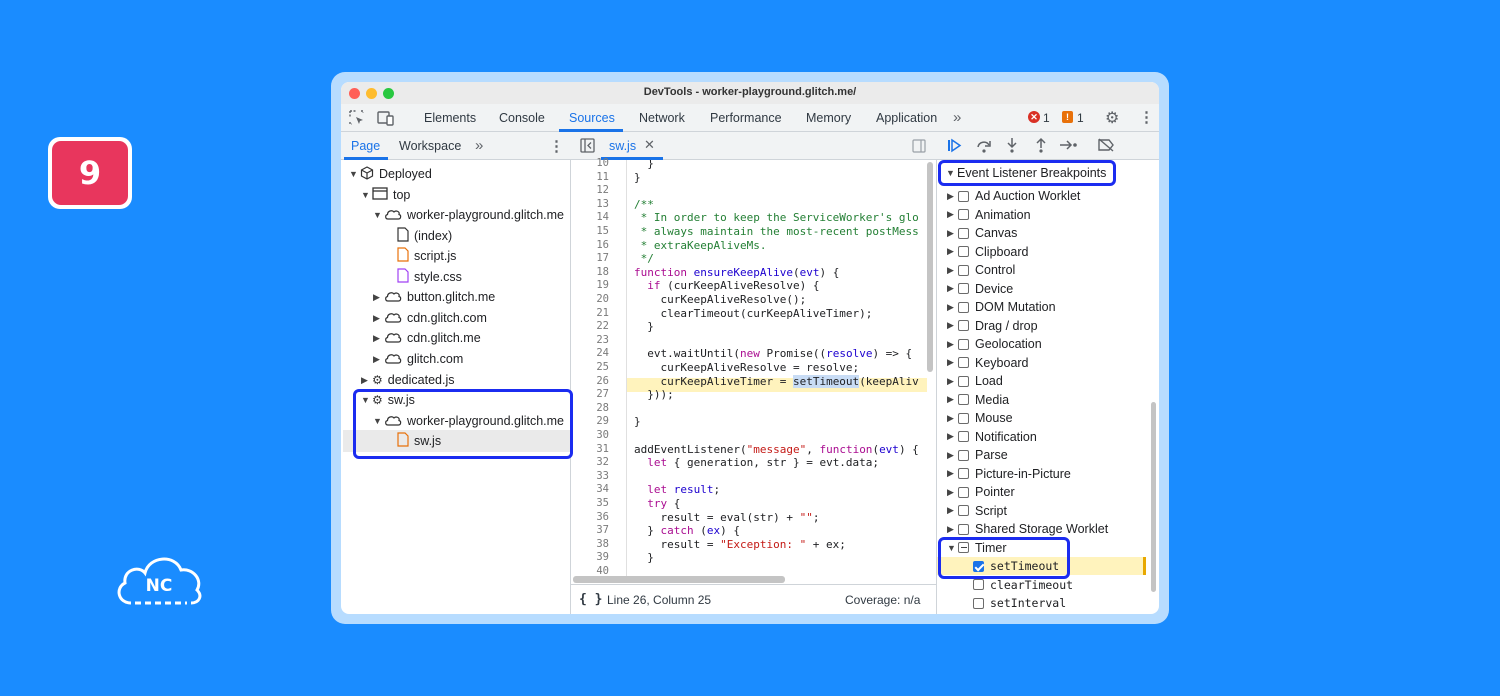 The image size is (1500, 696). Describe the element at coordinates (468, 215) in the screenshot. I see `tree-item-worker-playground: ▼ worker-playground.glitch.me` at that location.